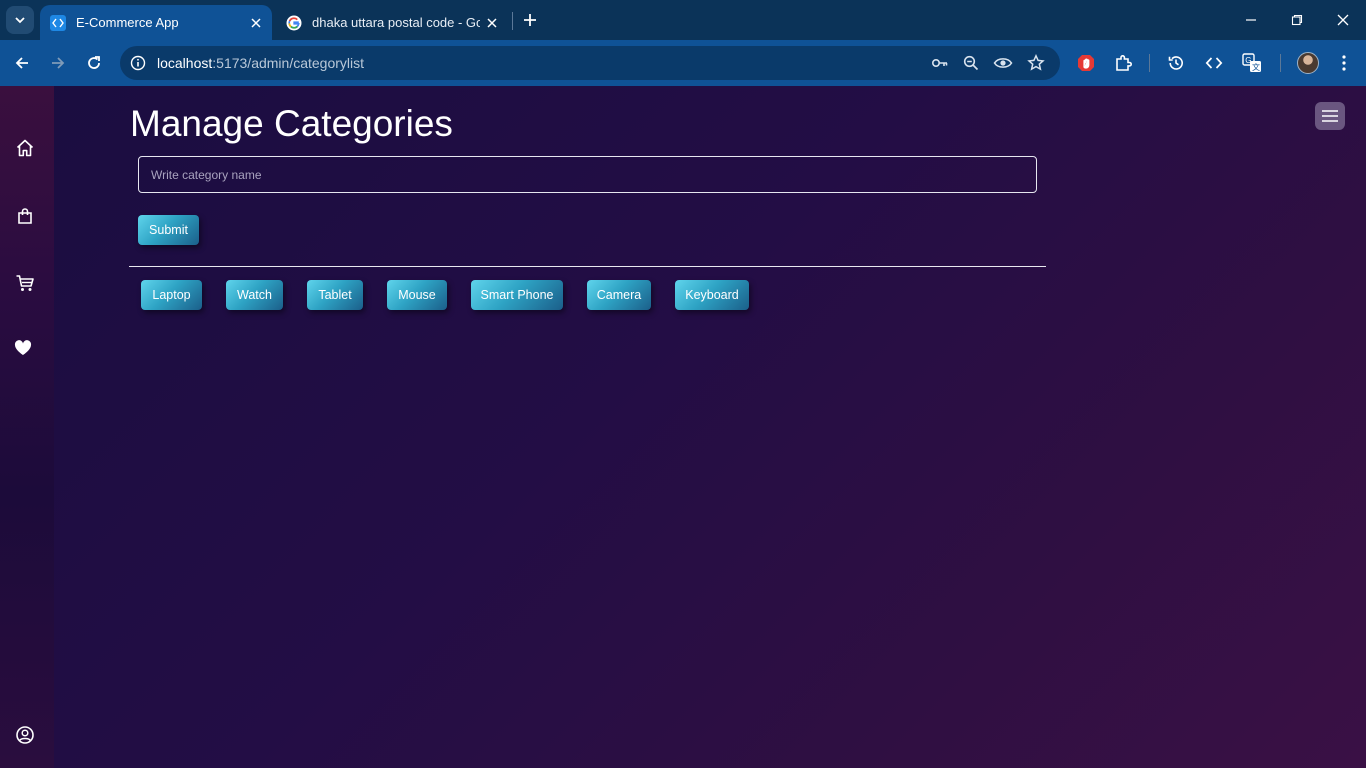 The width and height of the screenshot is (1366, 768). What do you see at coordinates (23, 348) in the screenshot?
I see `heart-icon` at bounding box center [23, 348].